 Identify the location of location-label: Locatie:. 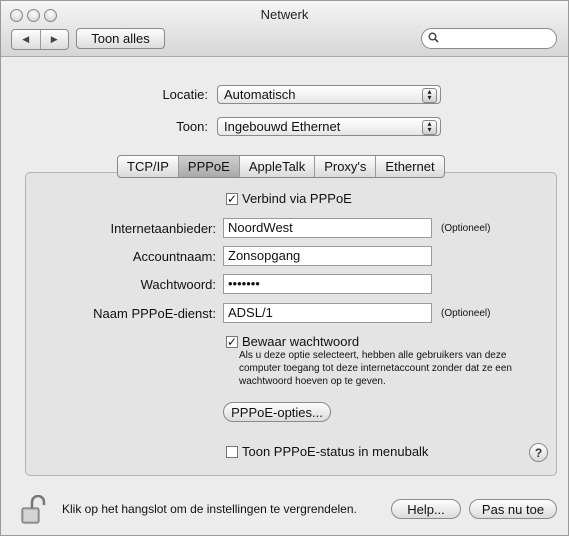
(185, 94).